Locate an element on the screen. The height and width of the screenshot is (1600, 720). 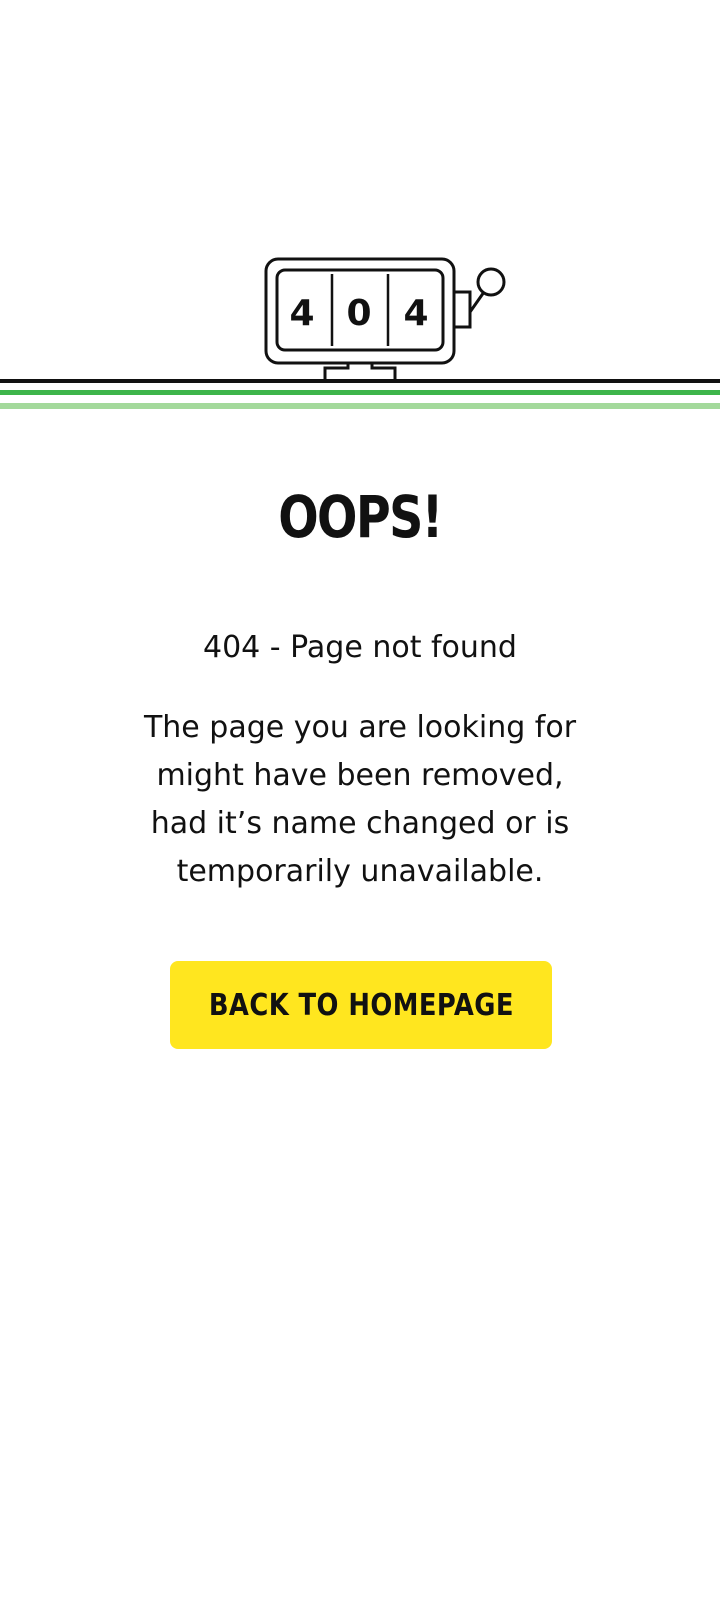
back-to-homepage-label: BACK TO HOMEPAGE is located at coordinates (361, 1005).